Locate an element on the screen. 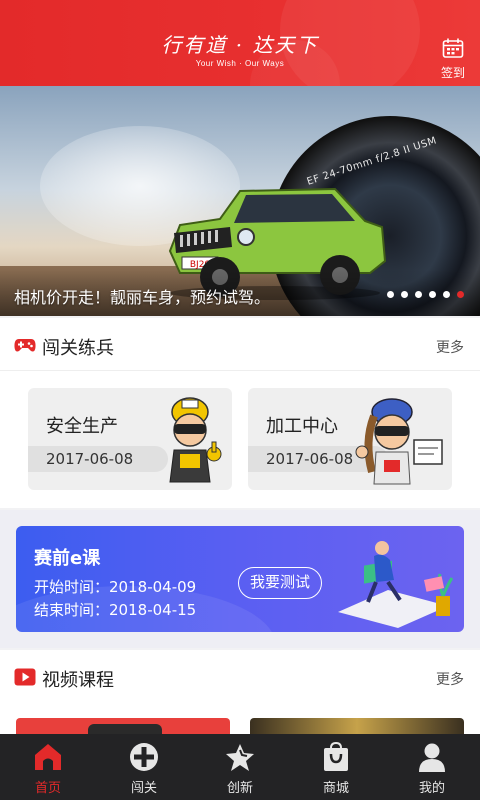  home-icon is located at coordinates (48, 757).